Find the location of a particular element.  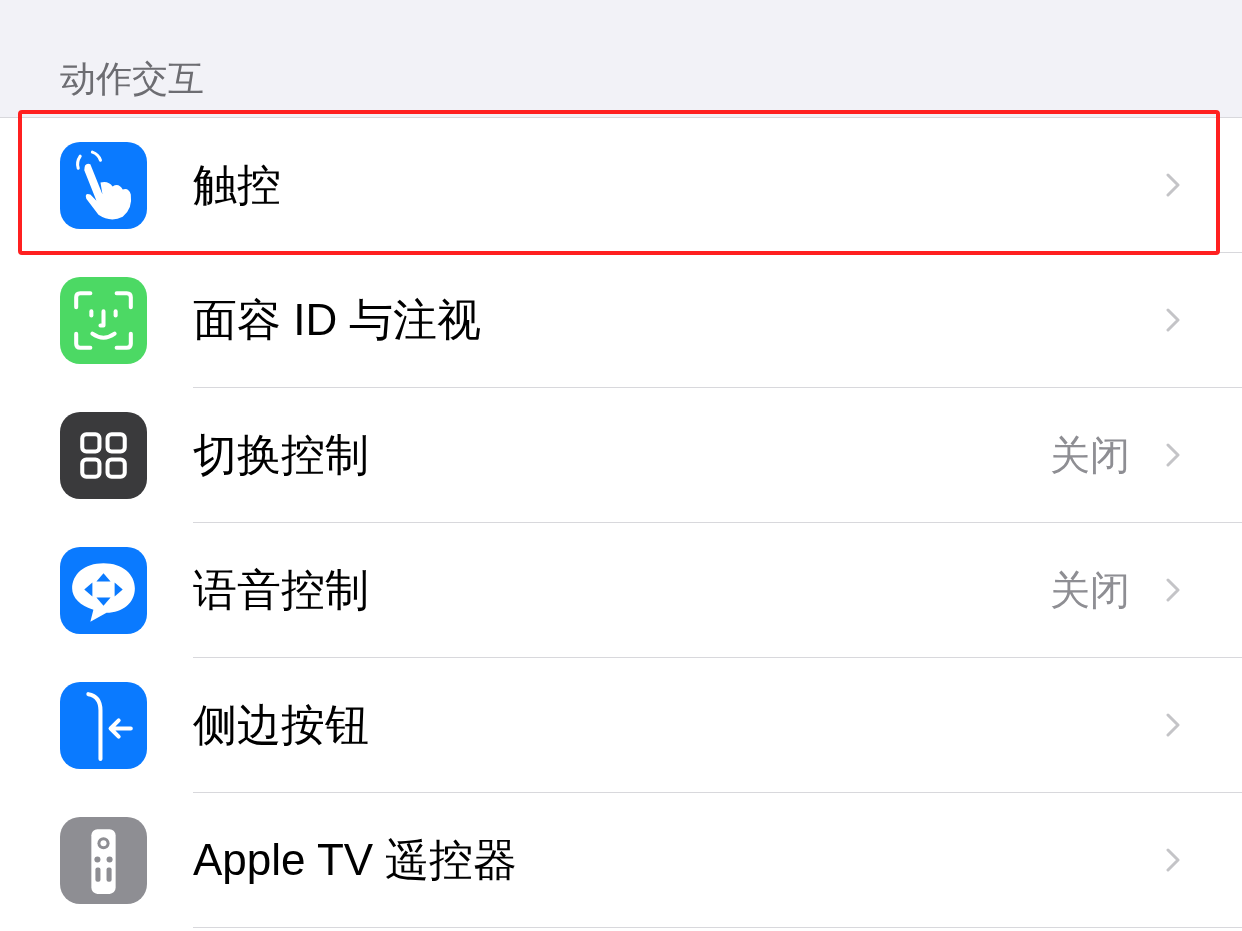

setting-label: 语音控制 is located at coordinates (621, 590).